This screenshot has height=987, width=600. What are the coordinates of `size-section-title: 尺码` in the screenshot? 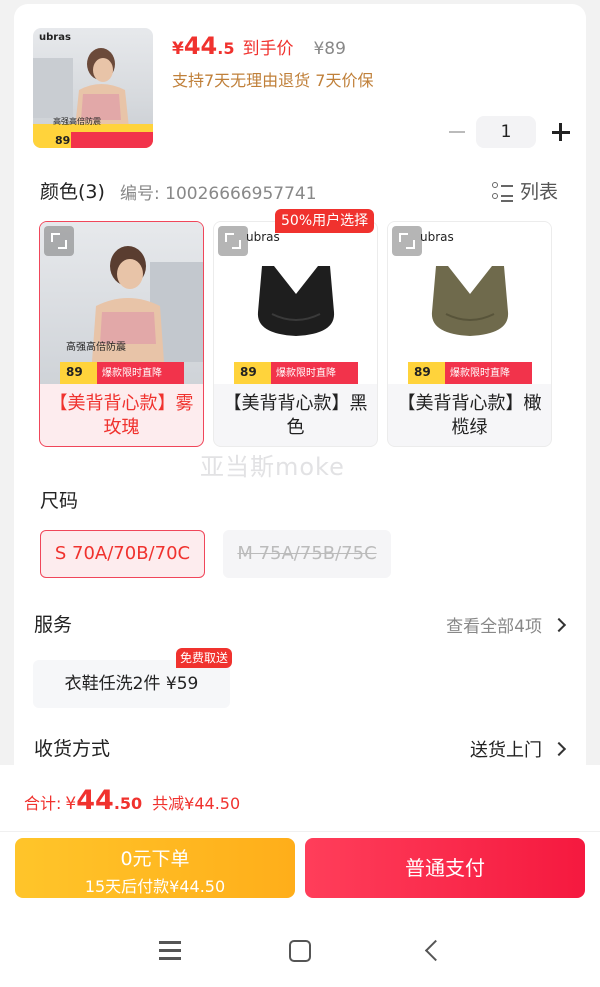 It's located at (59, 501).